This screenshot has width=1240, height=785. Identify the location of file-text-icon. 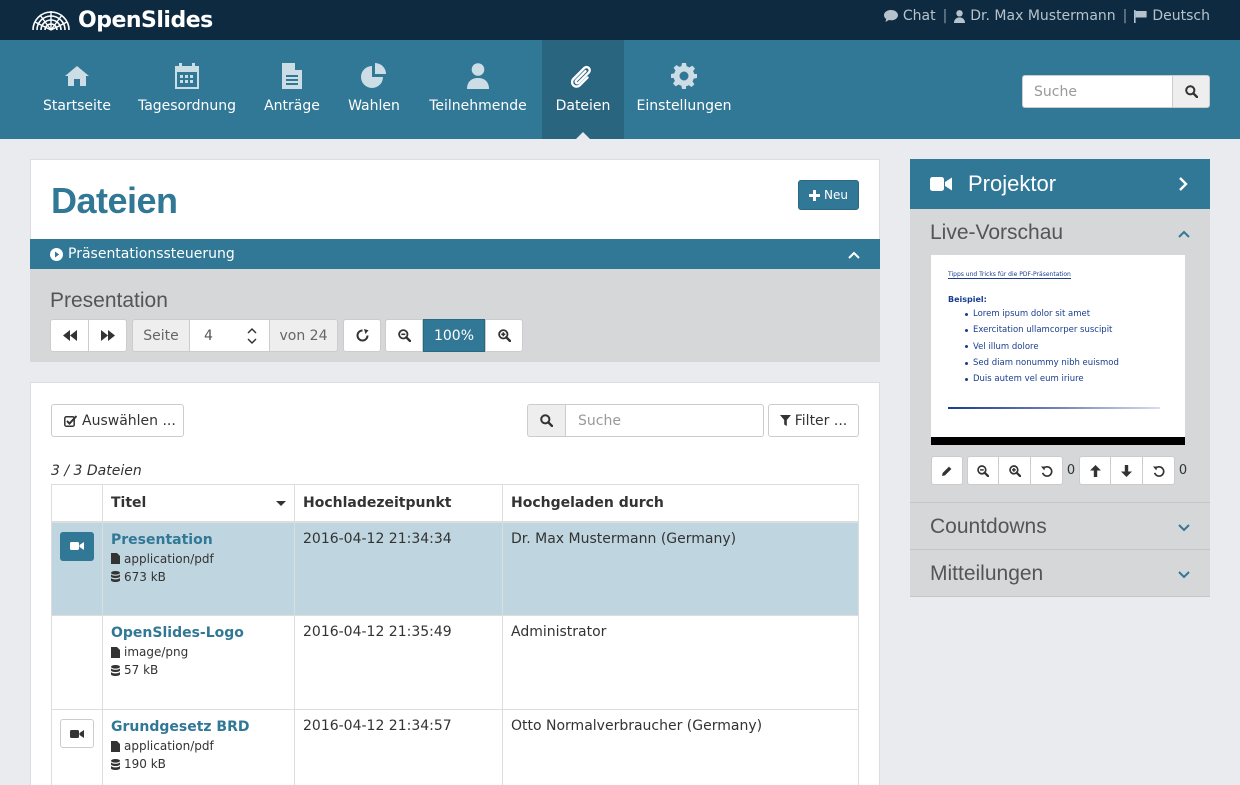
(292, 76).